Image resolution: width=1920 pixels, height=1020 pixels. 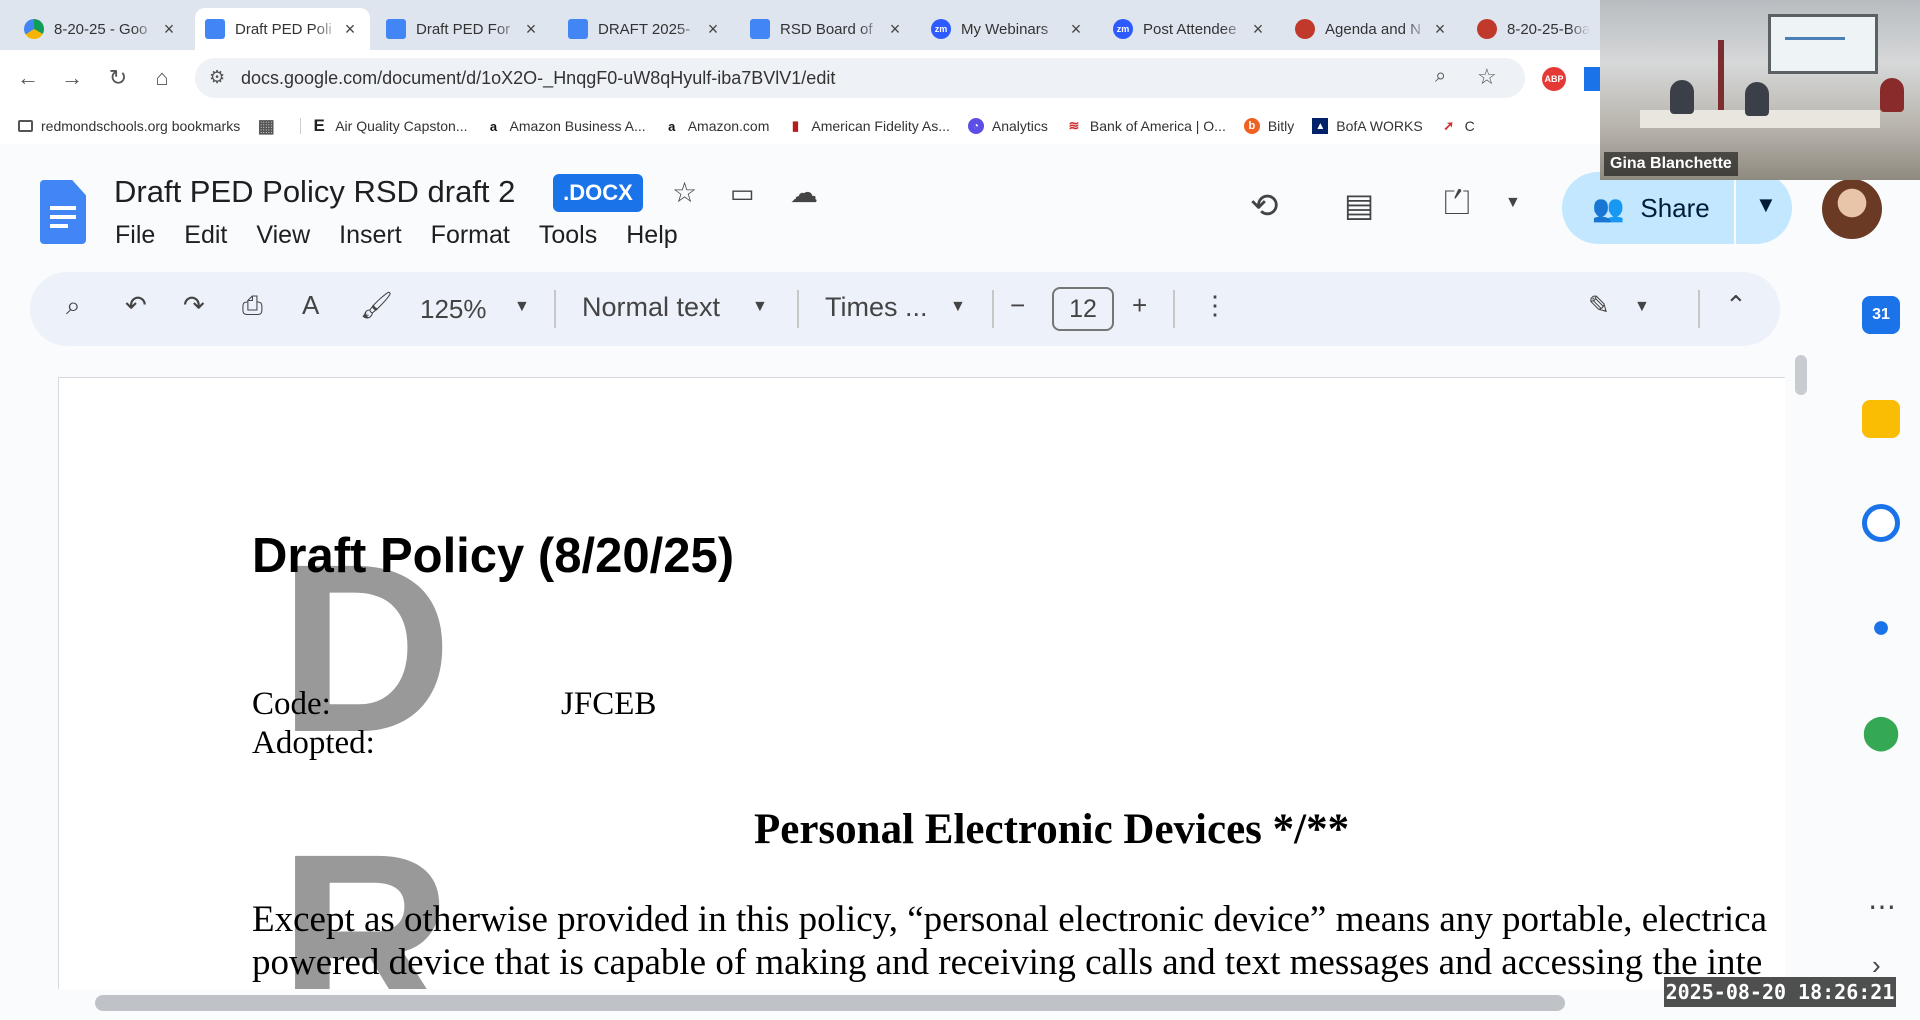 What do you see at coordinates (470, 235) in the screenshot?
I see `menu-format: Format` at bounding box center [470, 235].